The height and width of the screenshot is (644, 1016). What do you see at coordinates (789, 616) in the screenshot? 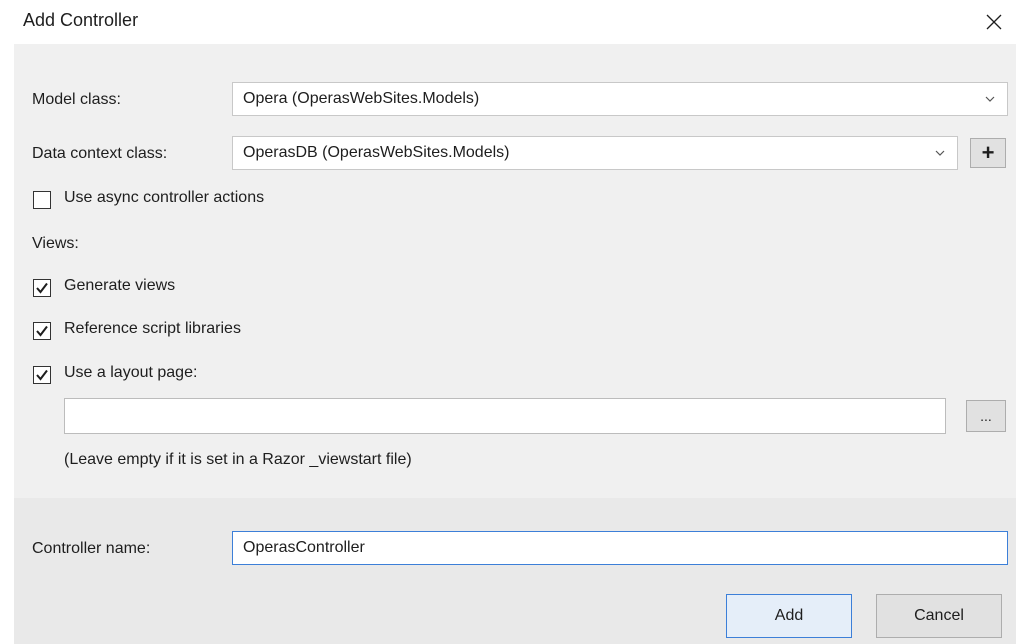
I see `add-button: Add` at bounding box center [789, 616].